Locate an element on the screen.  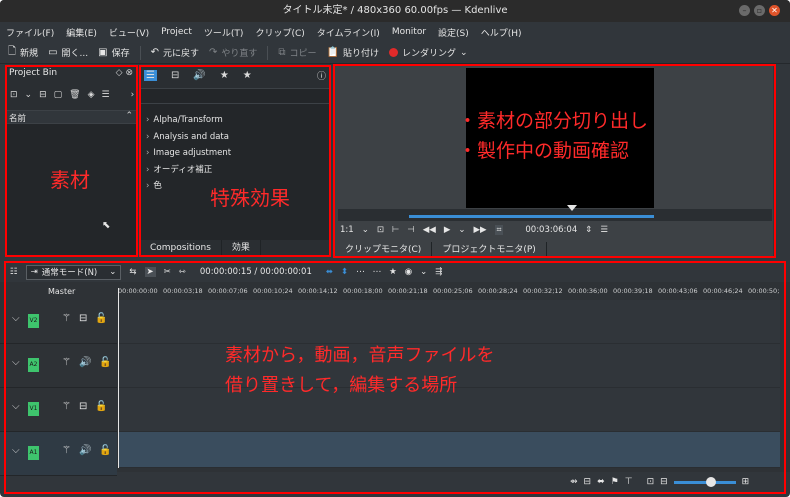
menu-edit: 編集(E) is located at coordinates (81, 32).